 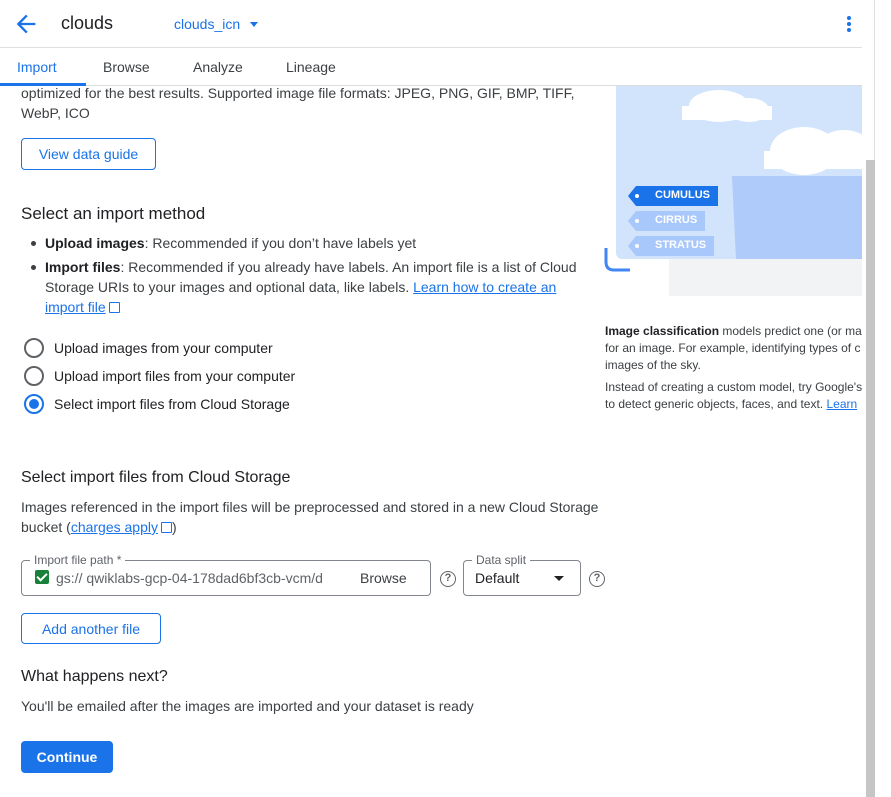 I want to click on radio-label: Upload import files from your computer, so click(x=175, y=376).